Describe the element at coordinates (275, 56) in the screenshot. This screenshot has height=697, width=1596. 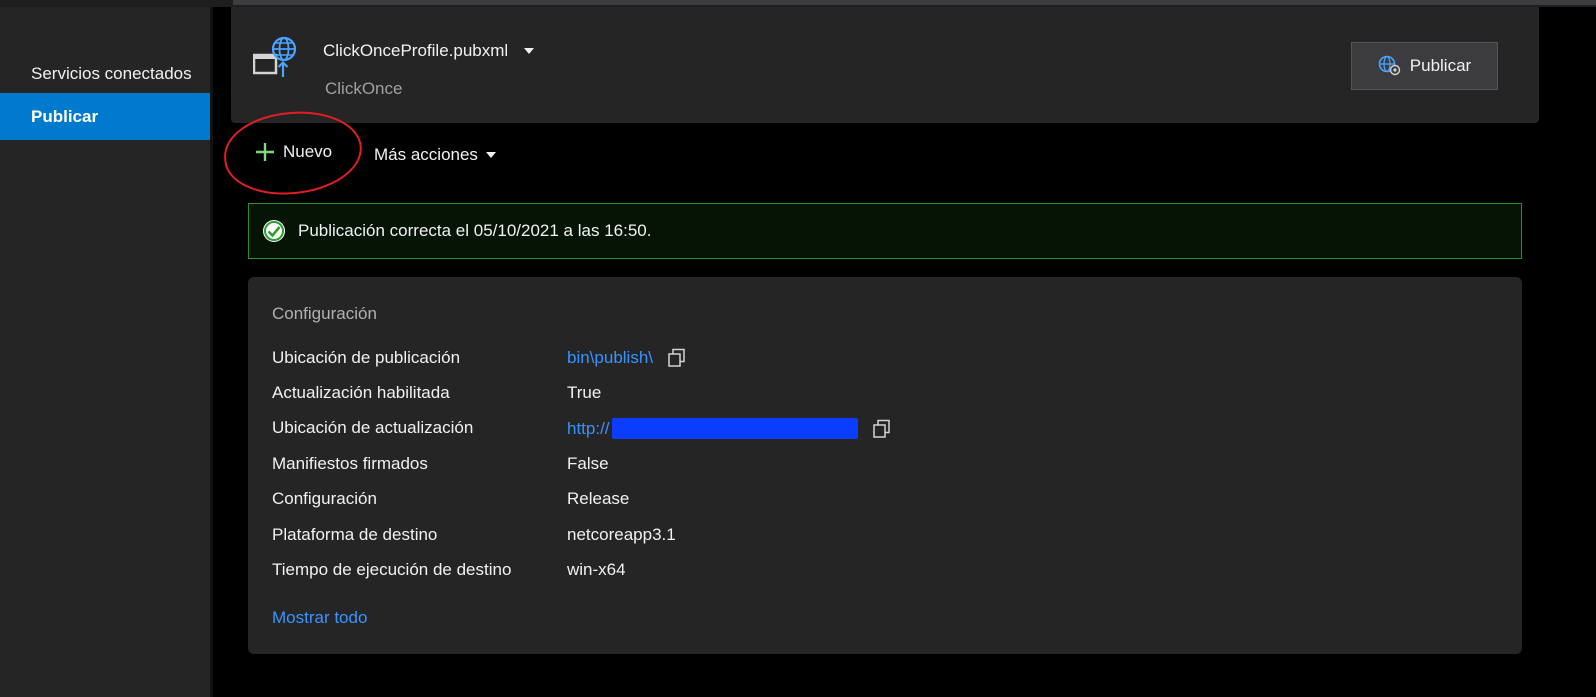
I see `publish-profile-icon` at that location.